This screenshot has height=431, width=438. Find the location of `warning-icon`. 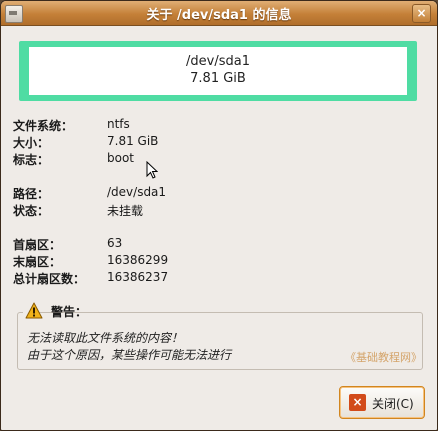

warning-icon is located at coordinates (34, 310).